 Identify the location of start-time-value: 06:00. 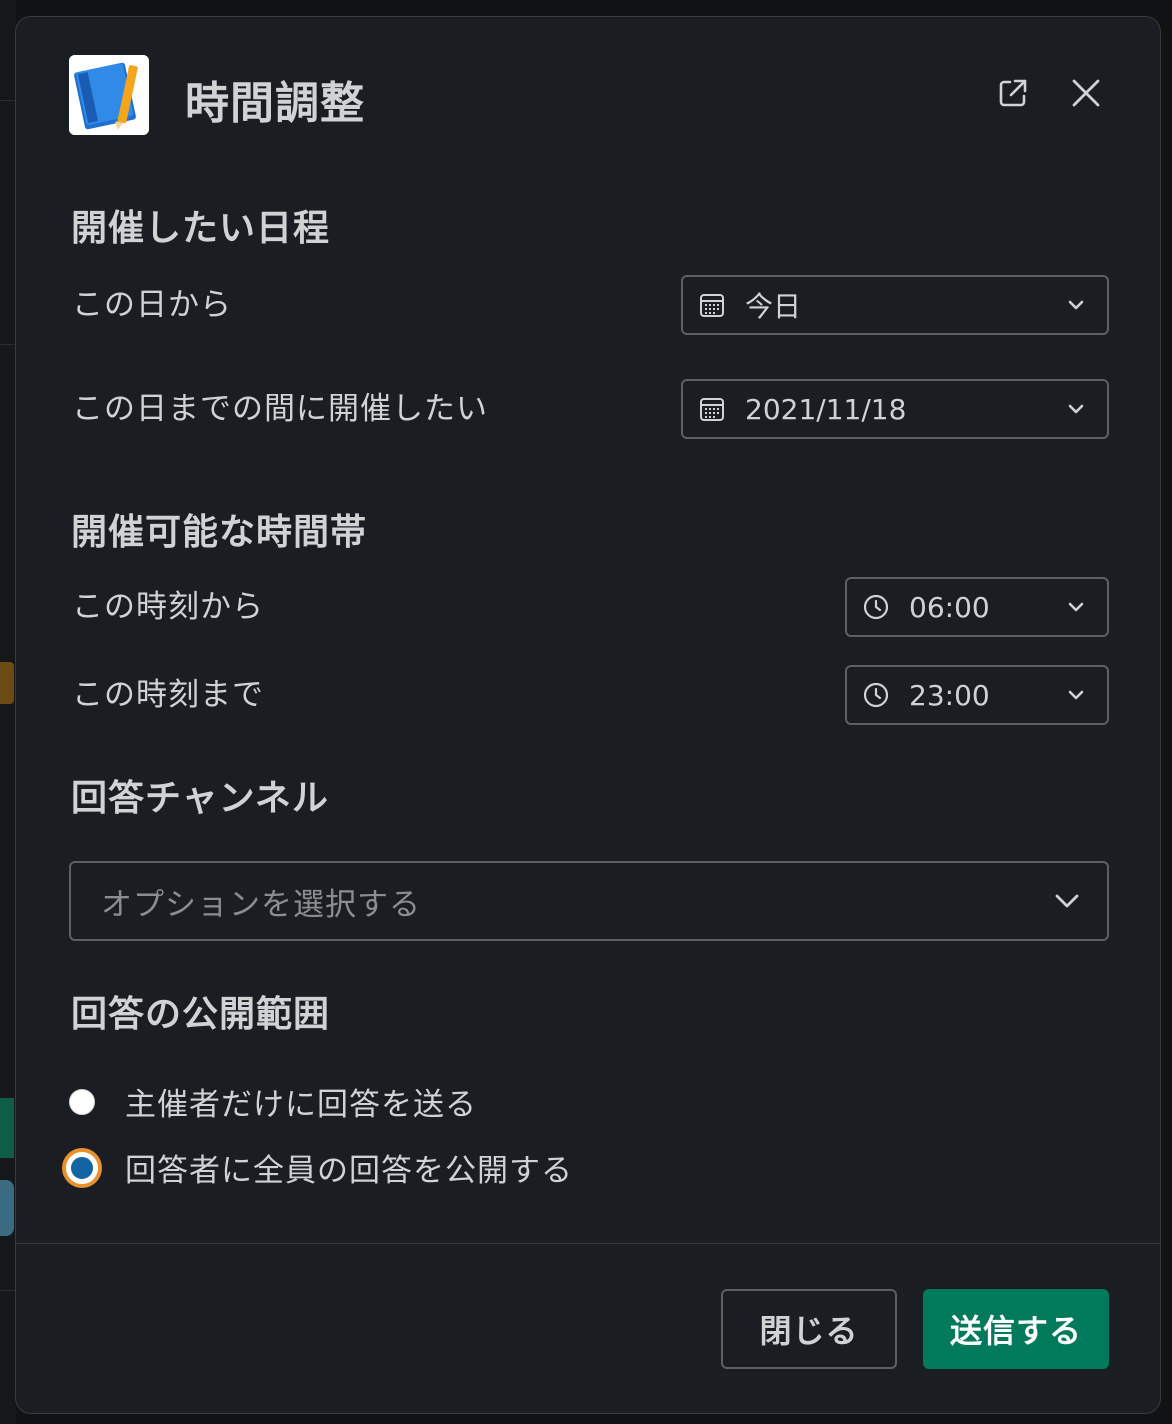
(949, 607).